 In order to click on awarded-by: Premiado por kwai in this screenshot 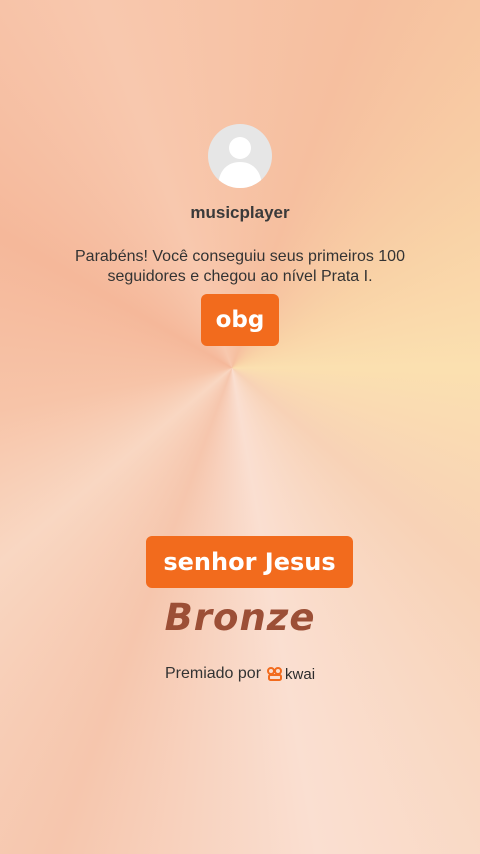, I will do `click(240, 674)`.